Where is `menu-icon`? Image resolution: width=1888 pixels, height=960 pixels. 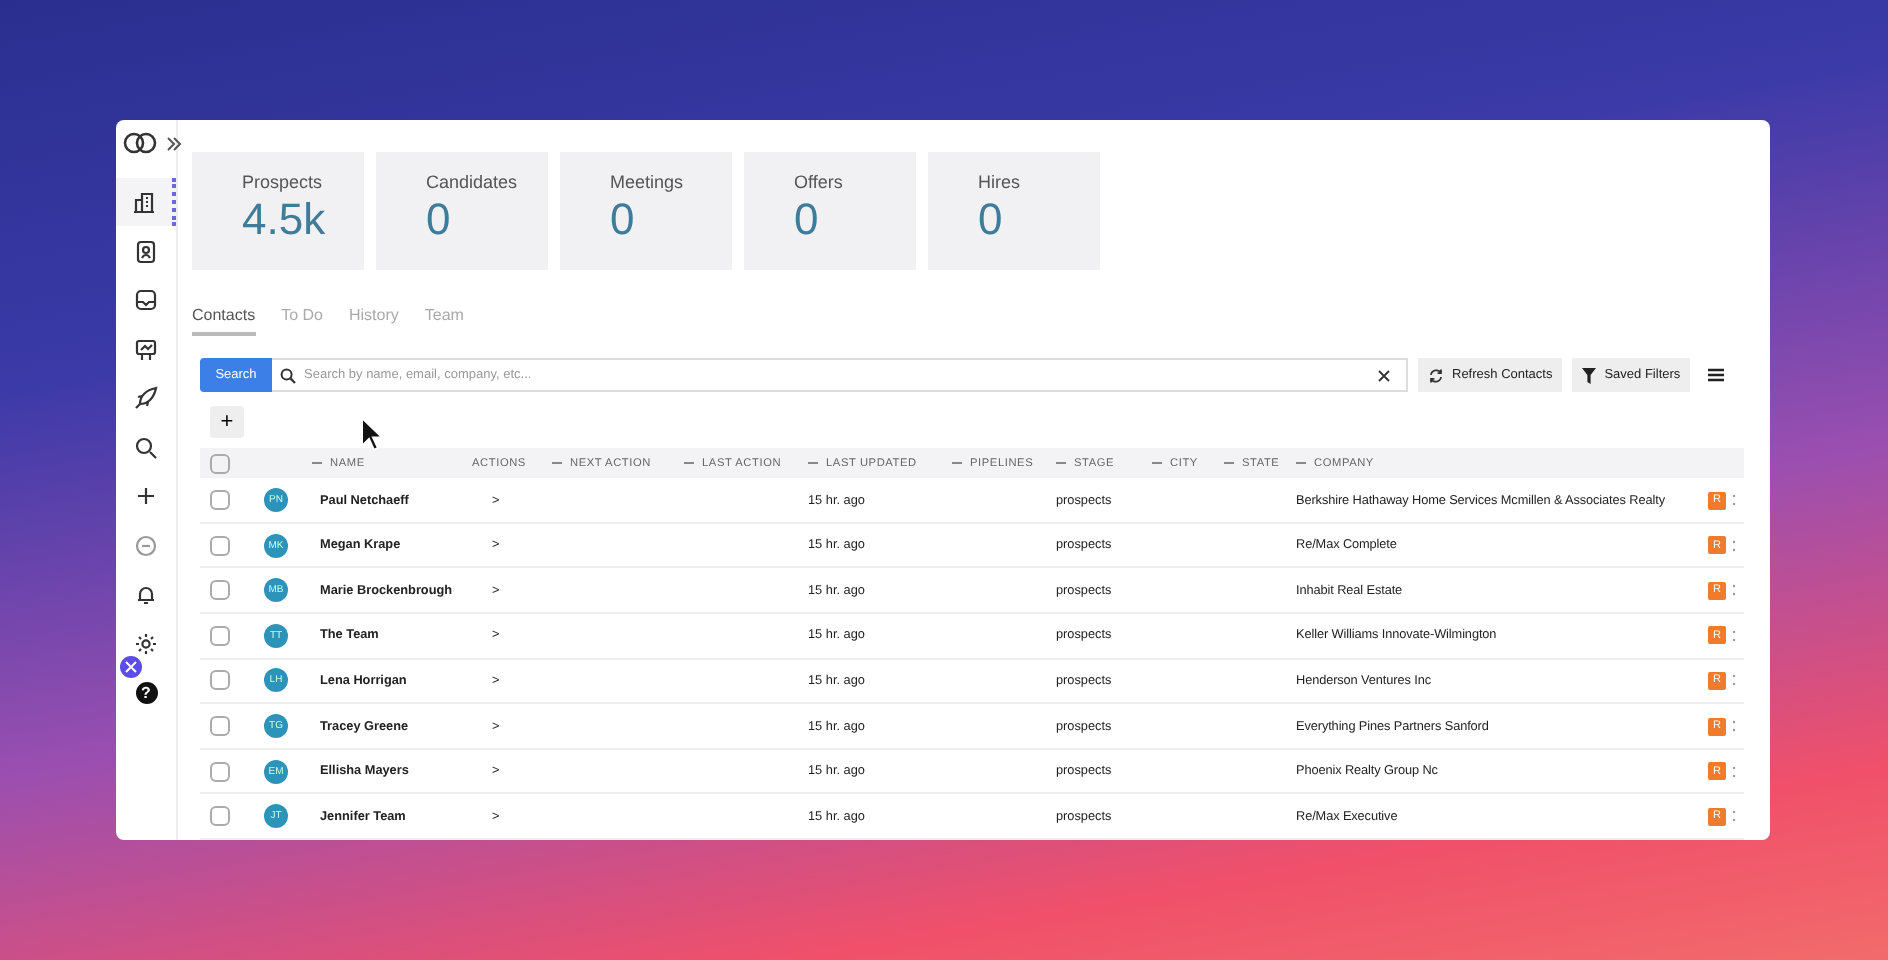 menu-icon is located at coordinates (1716, 375).